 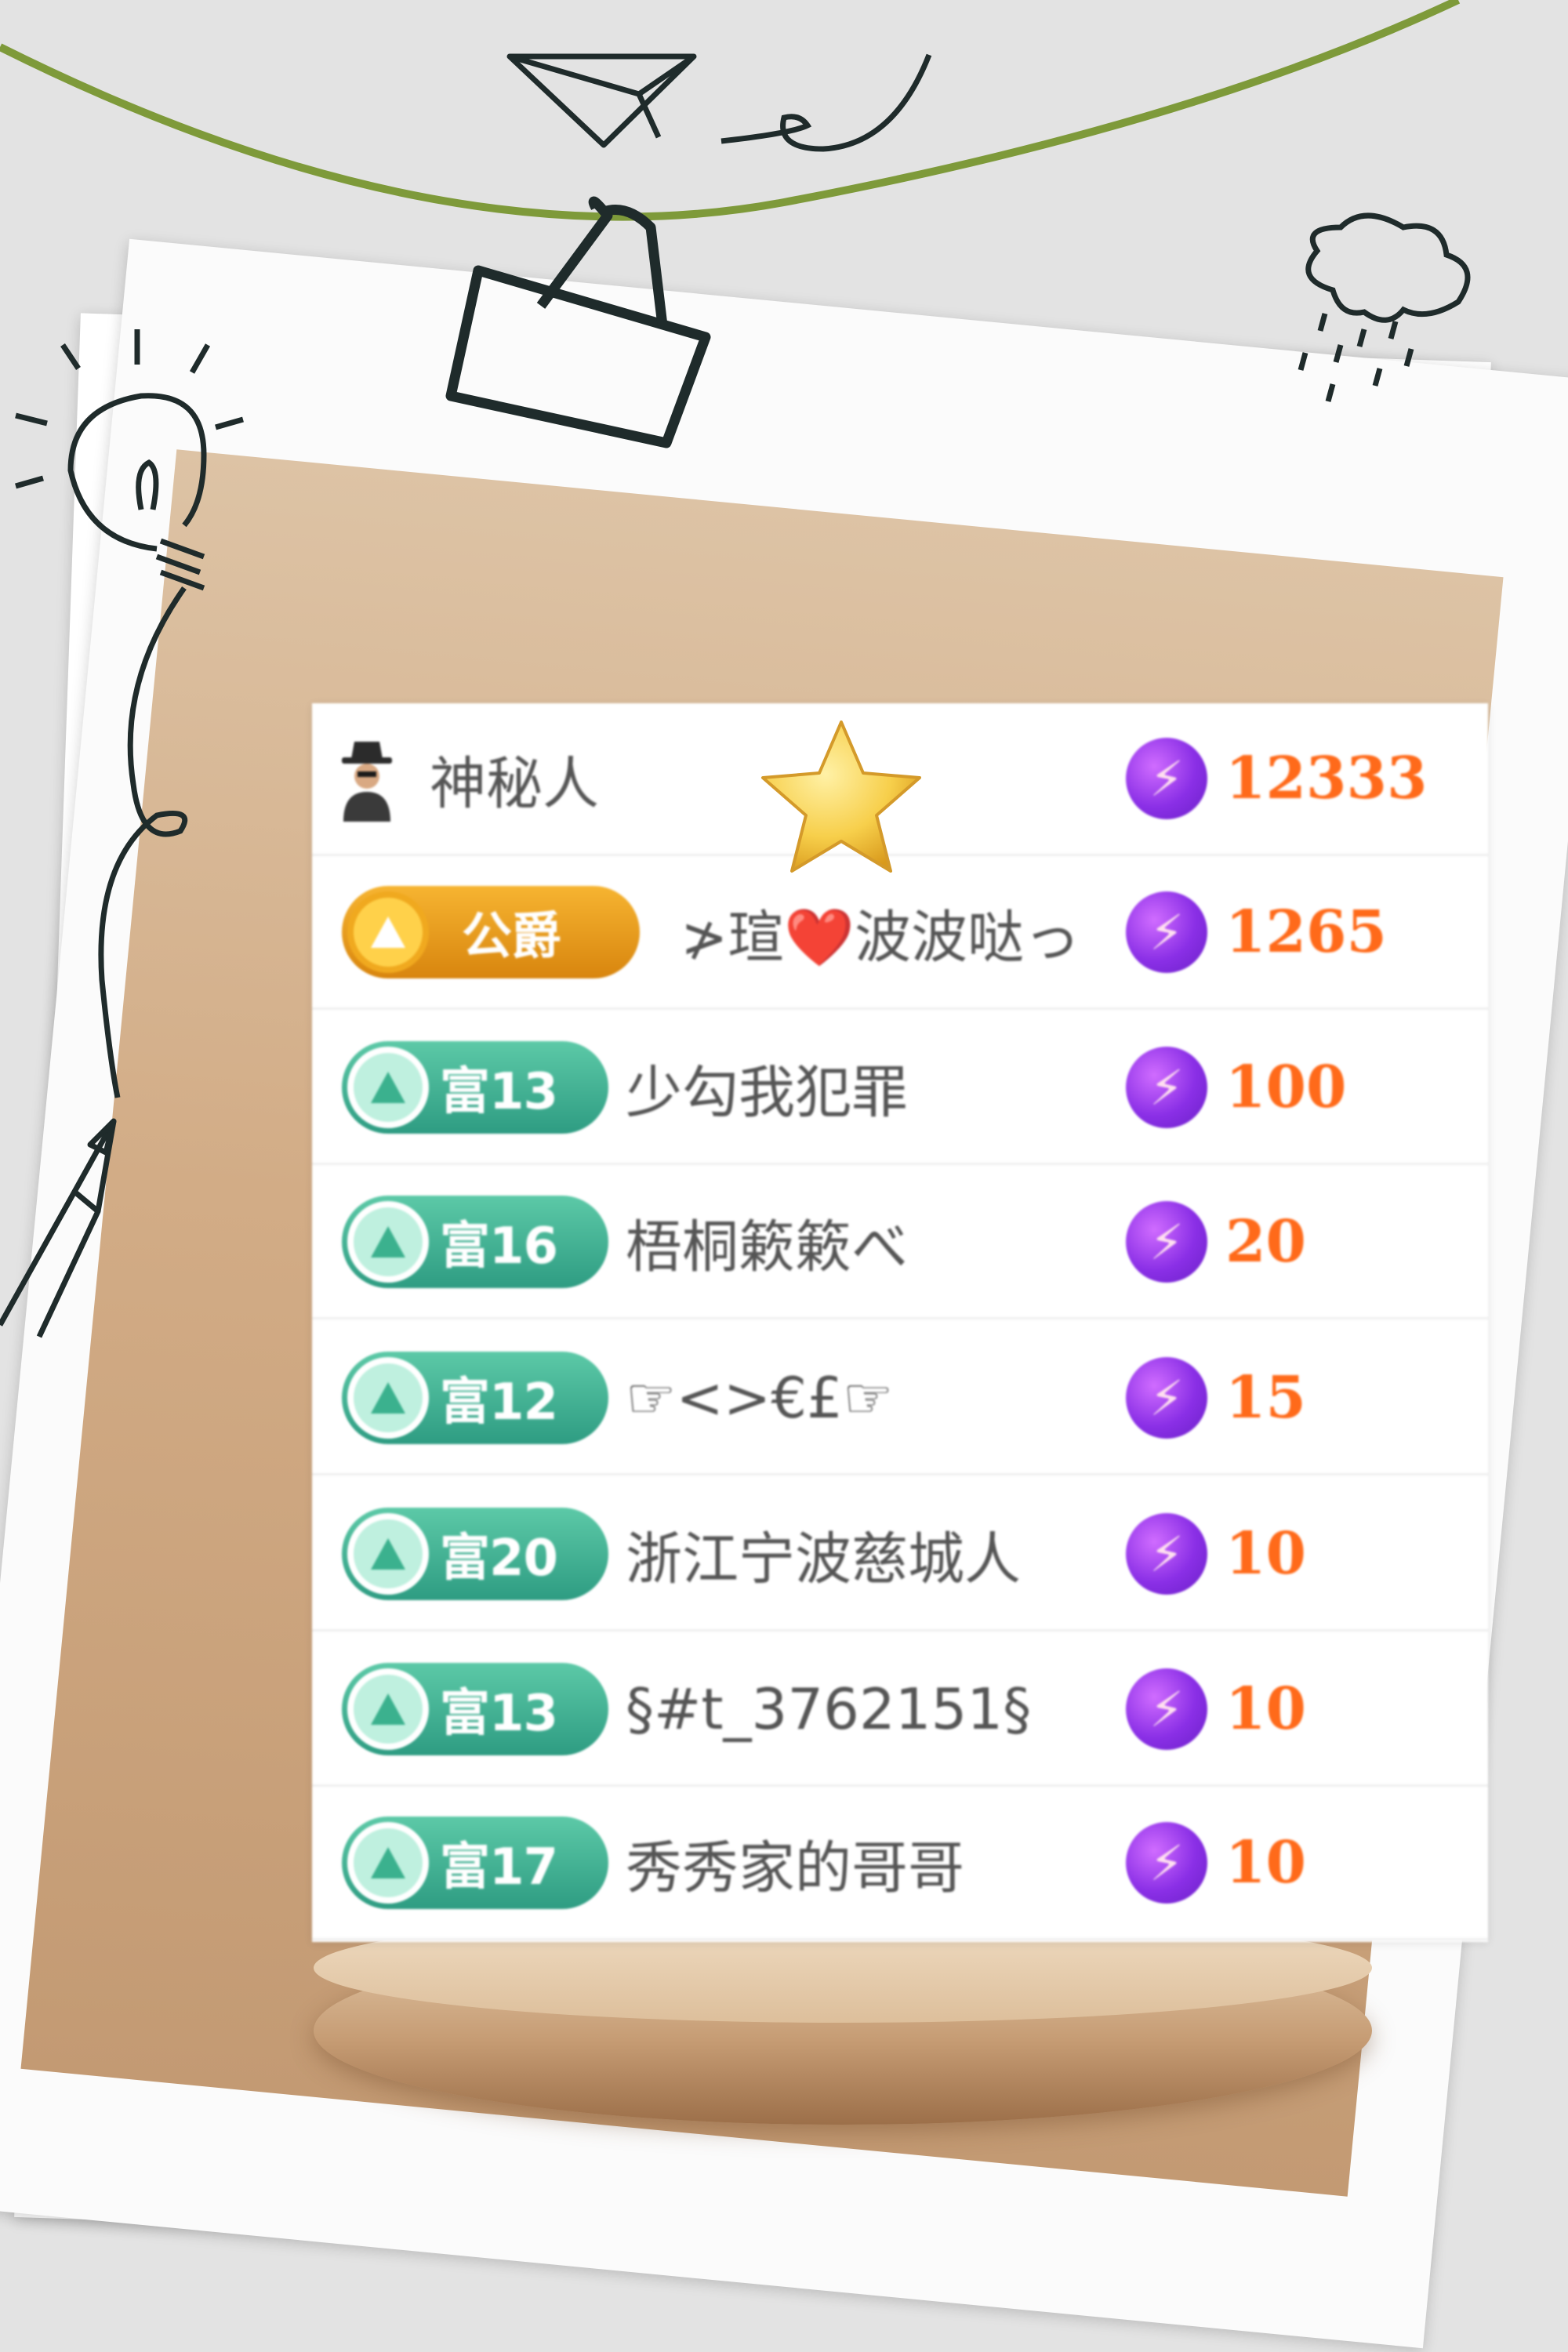 I want to click on noble-rank-badge: 公爵, so click(x=491, y=932).